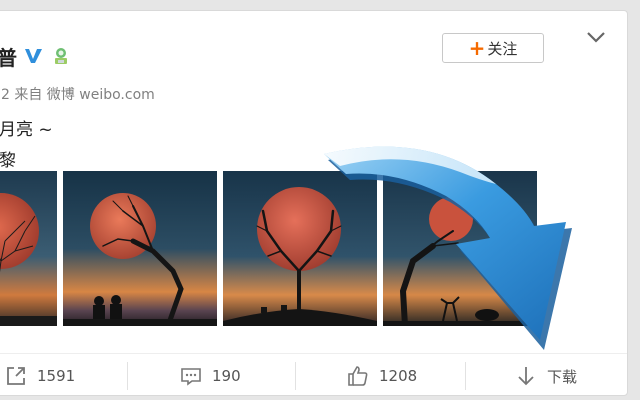 The width and height of the screenshot is (640, 400). I want to click on action-bar: 1591 190 1208 下载, so click(313, 374).